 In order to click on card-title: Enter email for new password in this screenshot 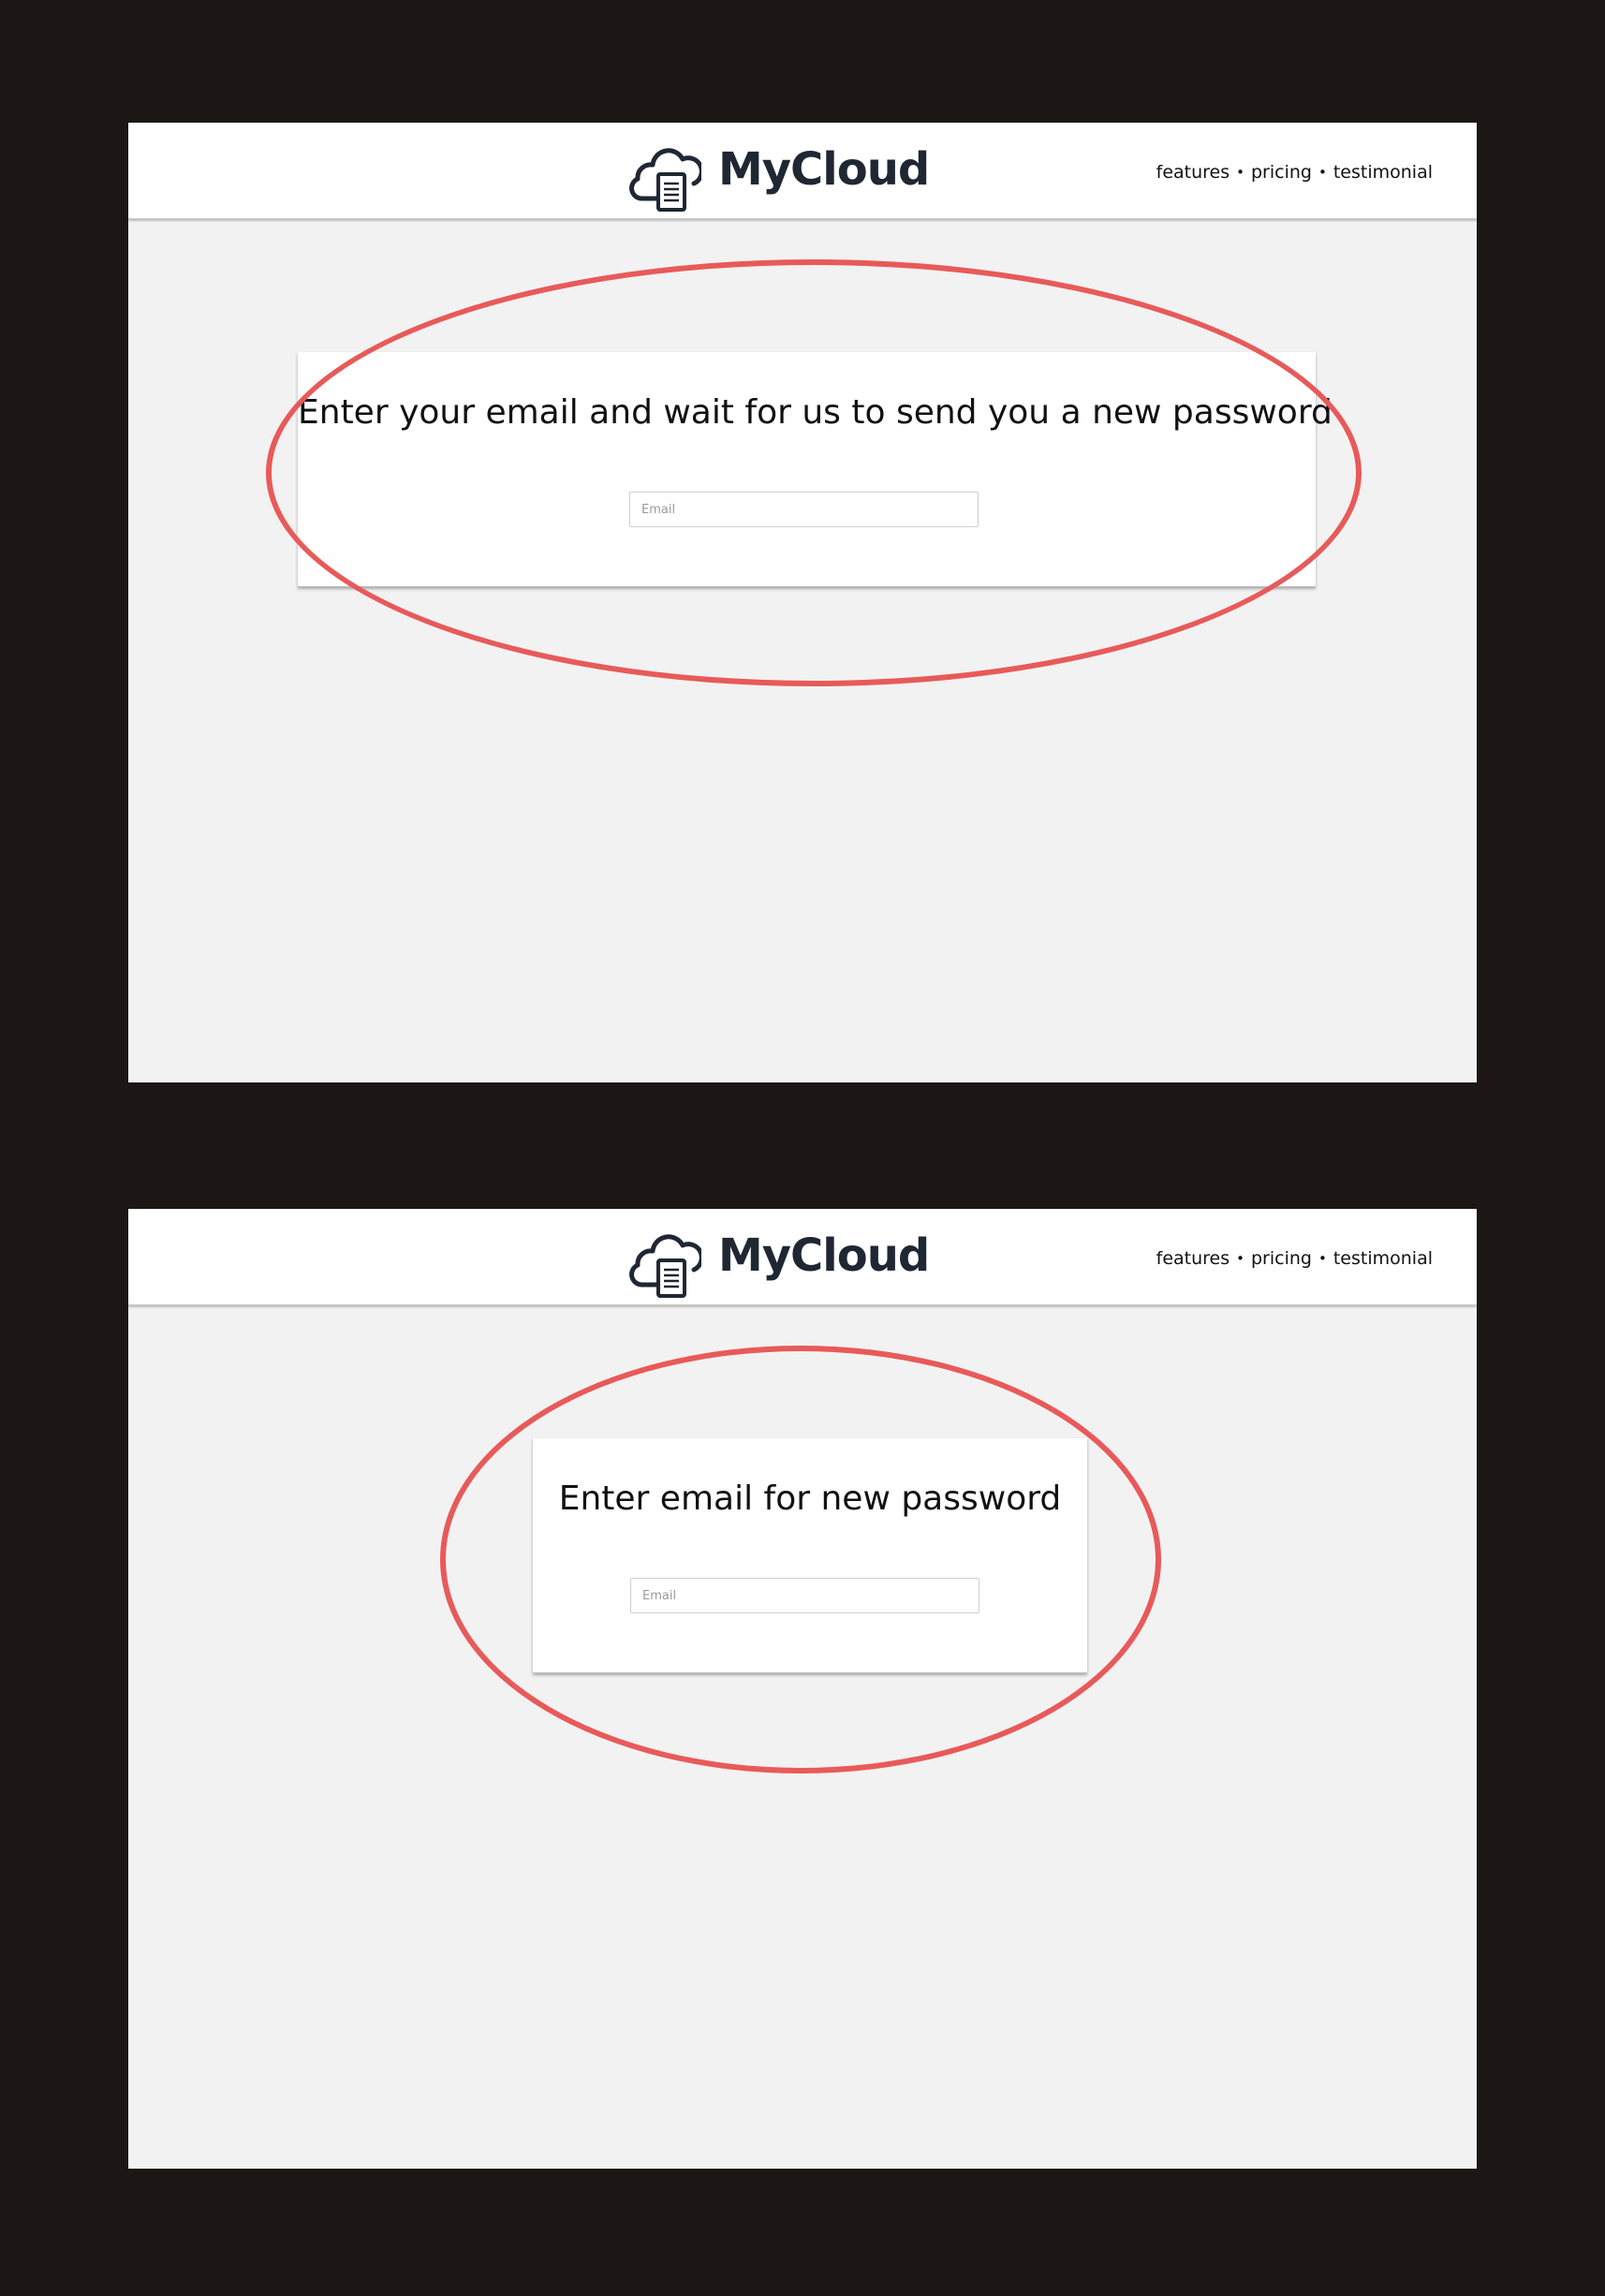, I will do `click(810, 1498)`.